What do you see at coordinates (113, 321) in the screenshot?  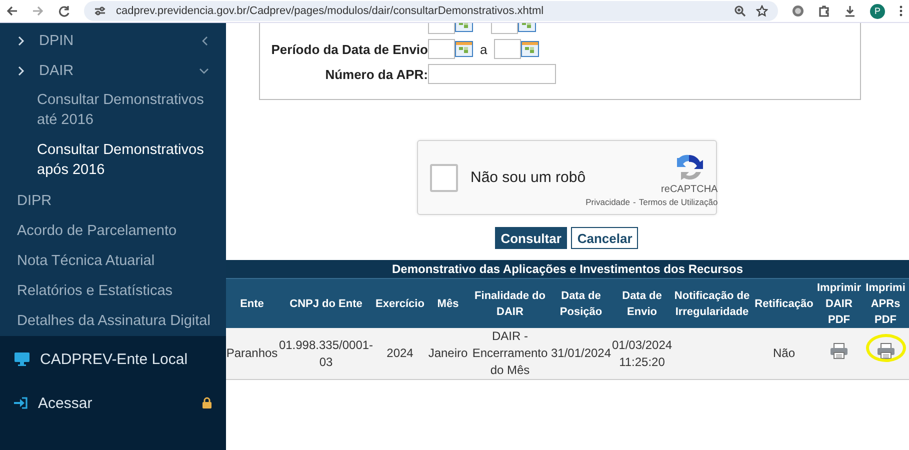 I see `sidebar-item: Detalhes da Assinatura Digital` at bounding box center [113, 321].